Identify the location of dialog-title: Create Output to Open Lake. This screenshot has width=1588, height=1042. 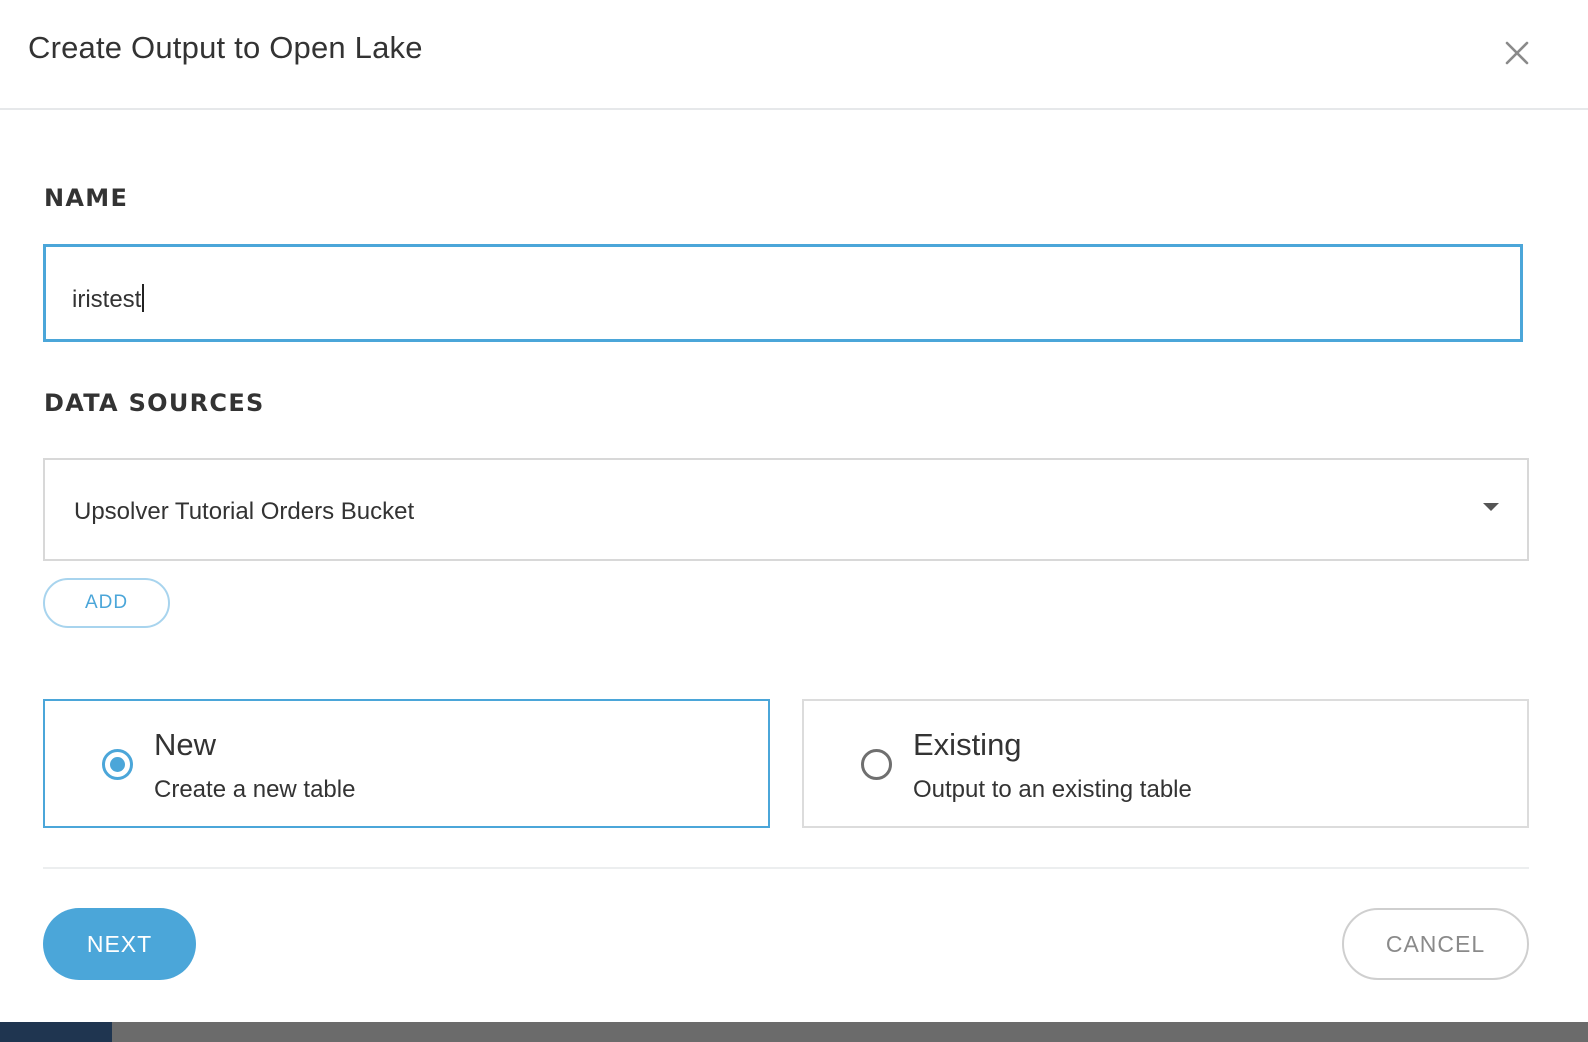
(225, 47).